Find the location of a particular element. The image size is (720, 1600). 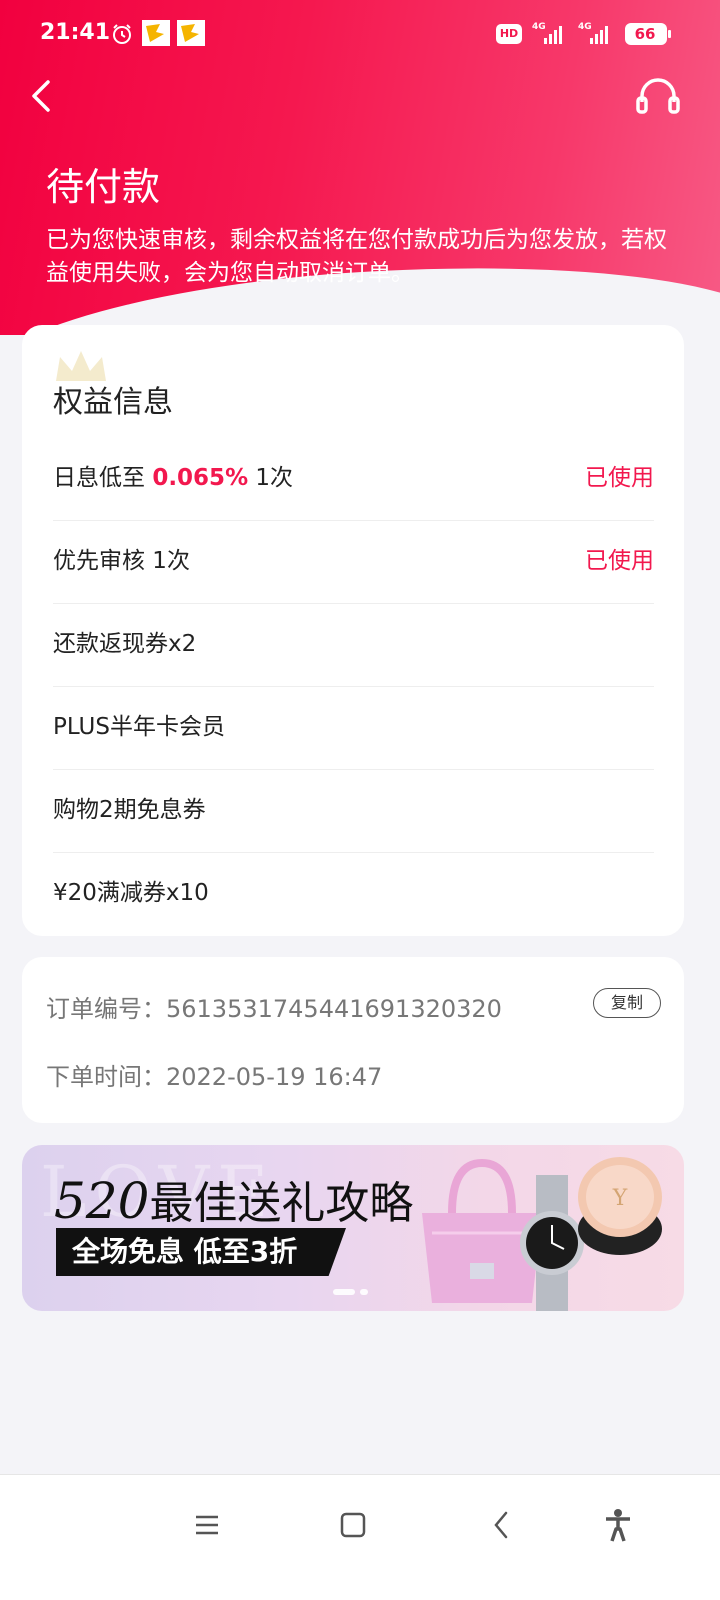

copy-button: 复制 is located at coordinates (627, 1003).